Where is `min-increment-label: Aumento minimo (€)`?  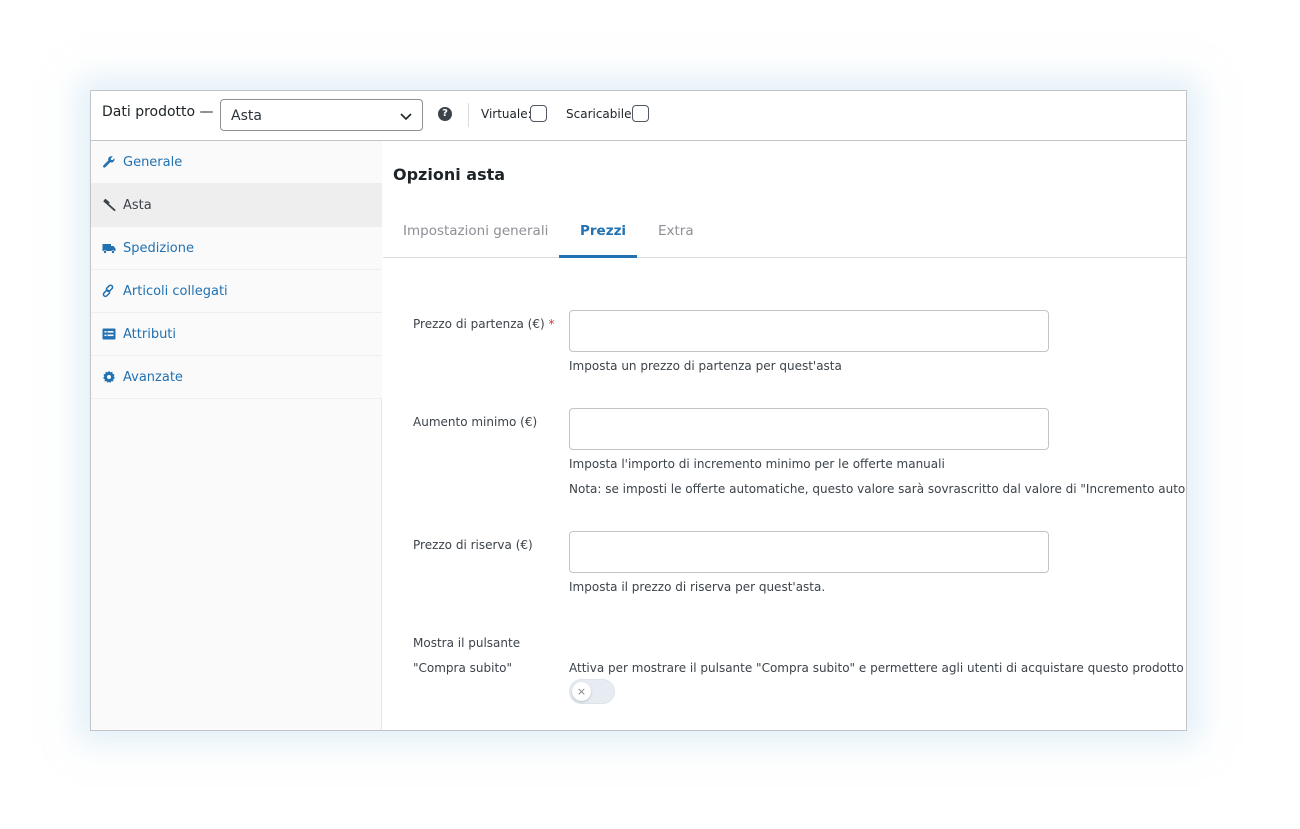
min-increment-label: Aumento minimo (€) is located at coordinates (475, 422).